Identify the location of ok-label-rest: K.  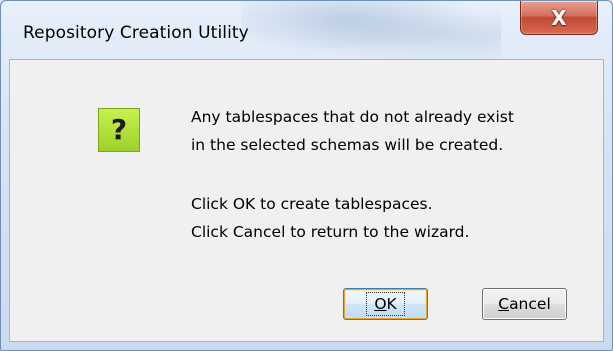
(391, 304).